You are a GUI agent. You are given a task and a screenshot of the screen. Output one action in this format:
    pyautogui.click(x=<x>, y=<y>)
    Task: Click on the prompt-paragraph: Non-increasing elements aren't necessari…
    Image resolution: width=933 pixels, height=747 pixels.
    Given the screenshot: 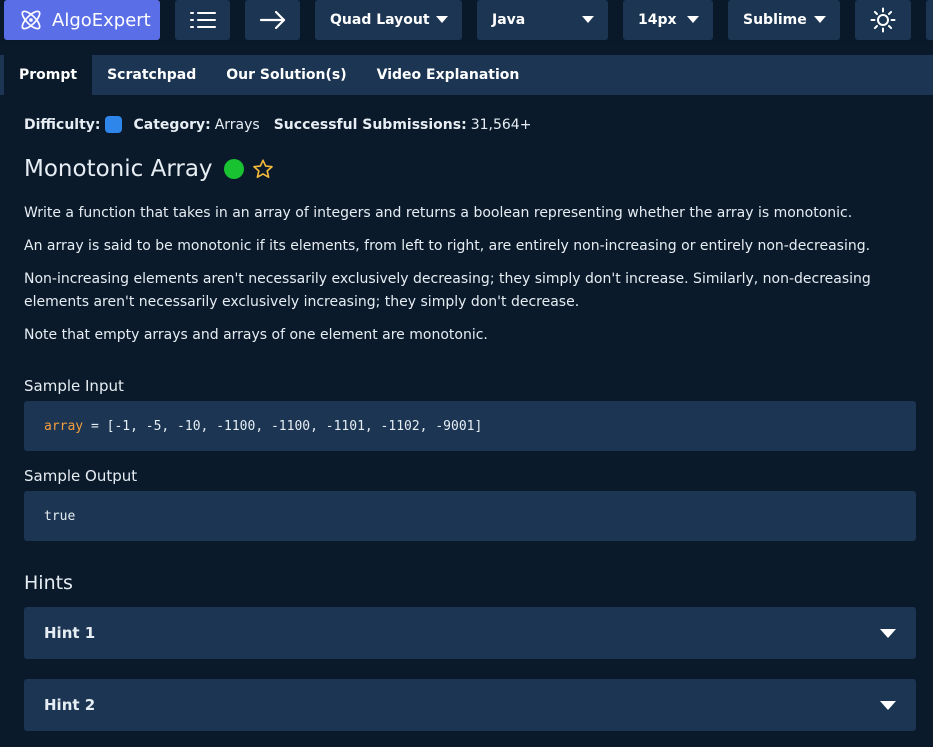 What is the action you would take?
    pyautogui.click(x=447, y=290)
    